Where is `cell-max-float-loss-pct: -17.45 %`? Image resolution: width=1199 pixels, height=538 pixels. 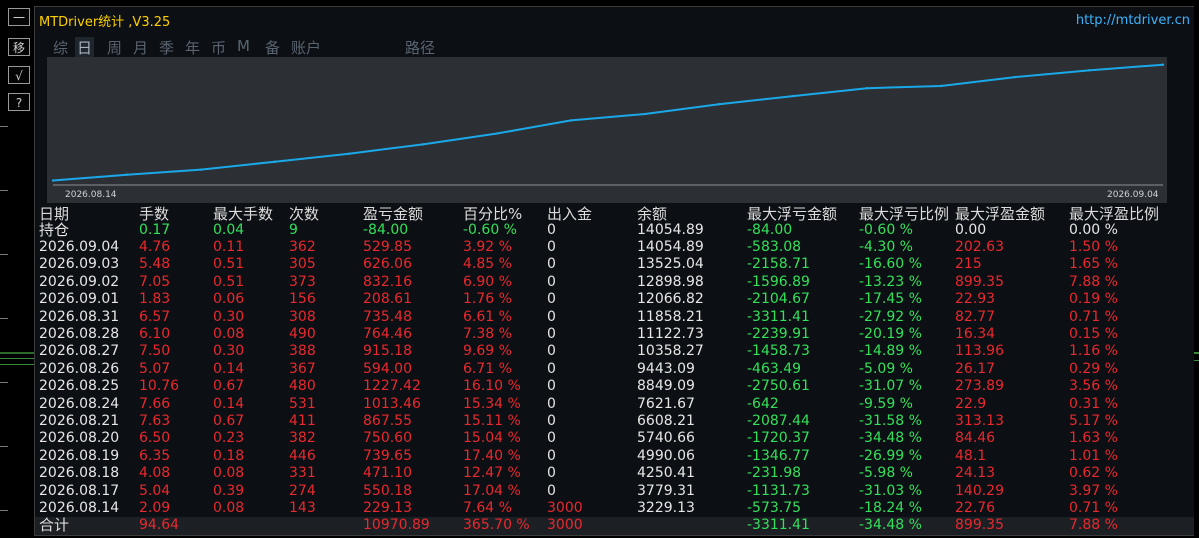
cell-max-float-loss-pct: -17.45 % is located at coordinates (890, 299).